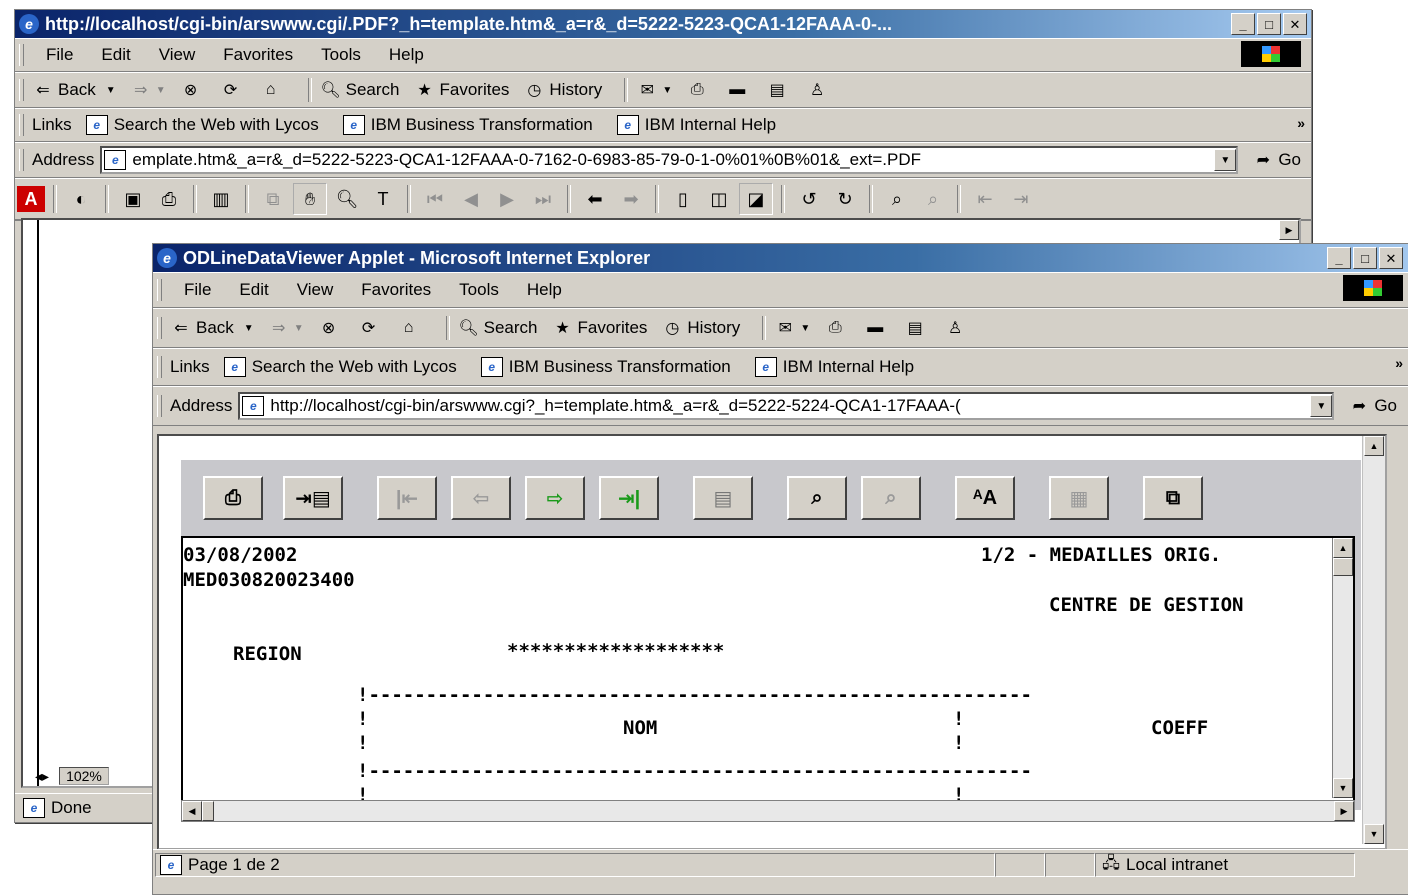 This screenshot has width=1408, height=895. Describe the element at coordinates (192, 811) in the screenshot. I see `scroll-left-button: ◀` at that location.